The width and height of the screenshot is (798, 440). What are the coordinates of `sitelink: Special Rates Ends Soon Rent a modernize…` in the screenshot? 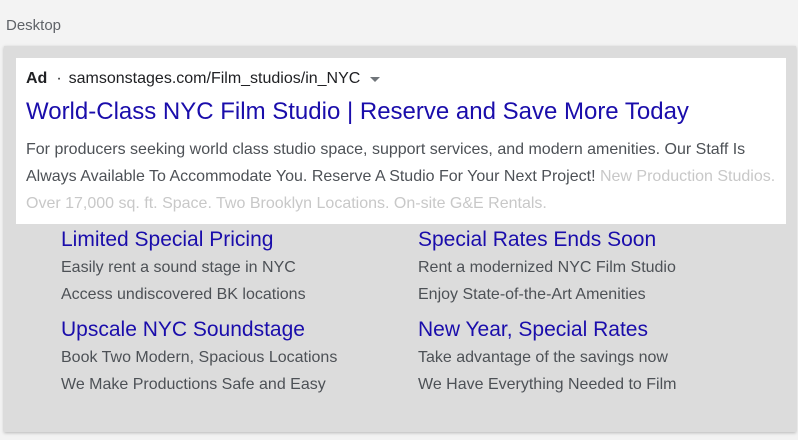 It's located at (593, 267).